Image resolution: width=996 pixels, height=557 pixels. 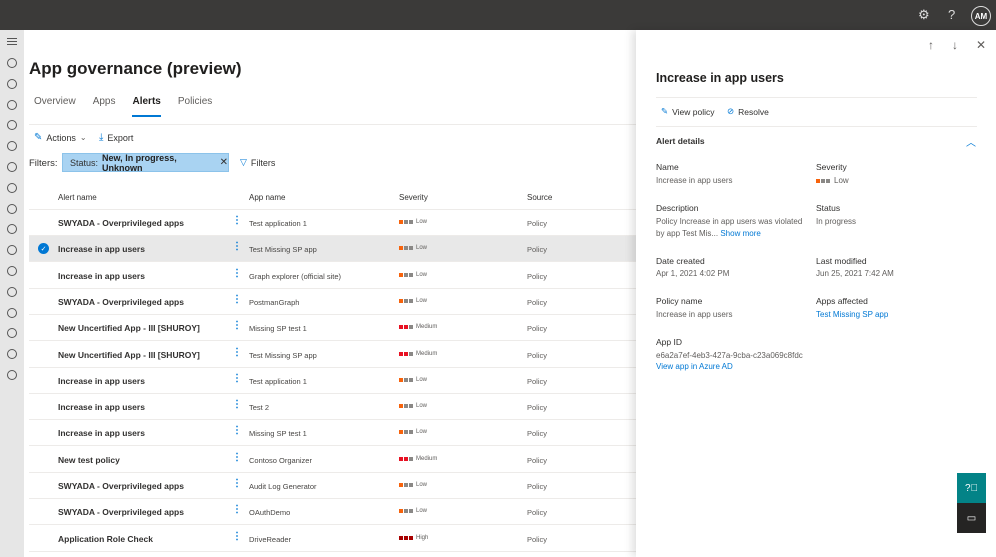 What do you see at coordinates (852, 315) in the screenshot?
I see `apps-affected-link: Test Missing SP app` at bounding box center [852, 315].